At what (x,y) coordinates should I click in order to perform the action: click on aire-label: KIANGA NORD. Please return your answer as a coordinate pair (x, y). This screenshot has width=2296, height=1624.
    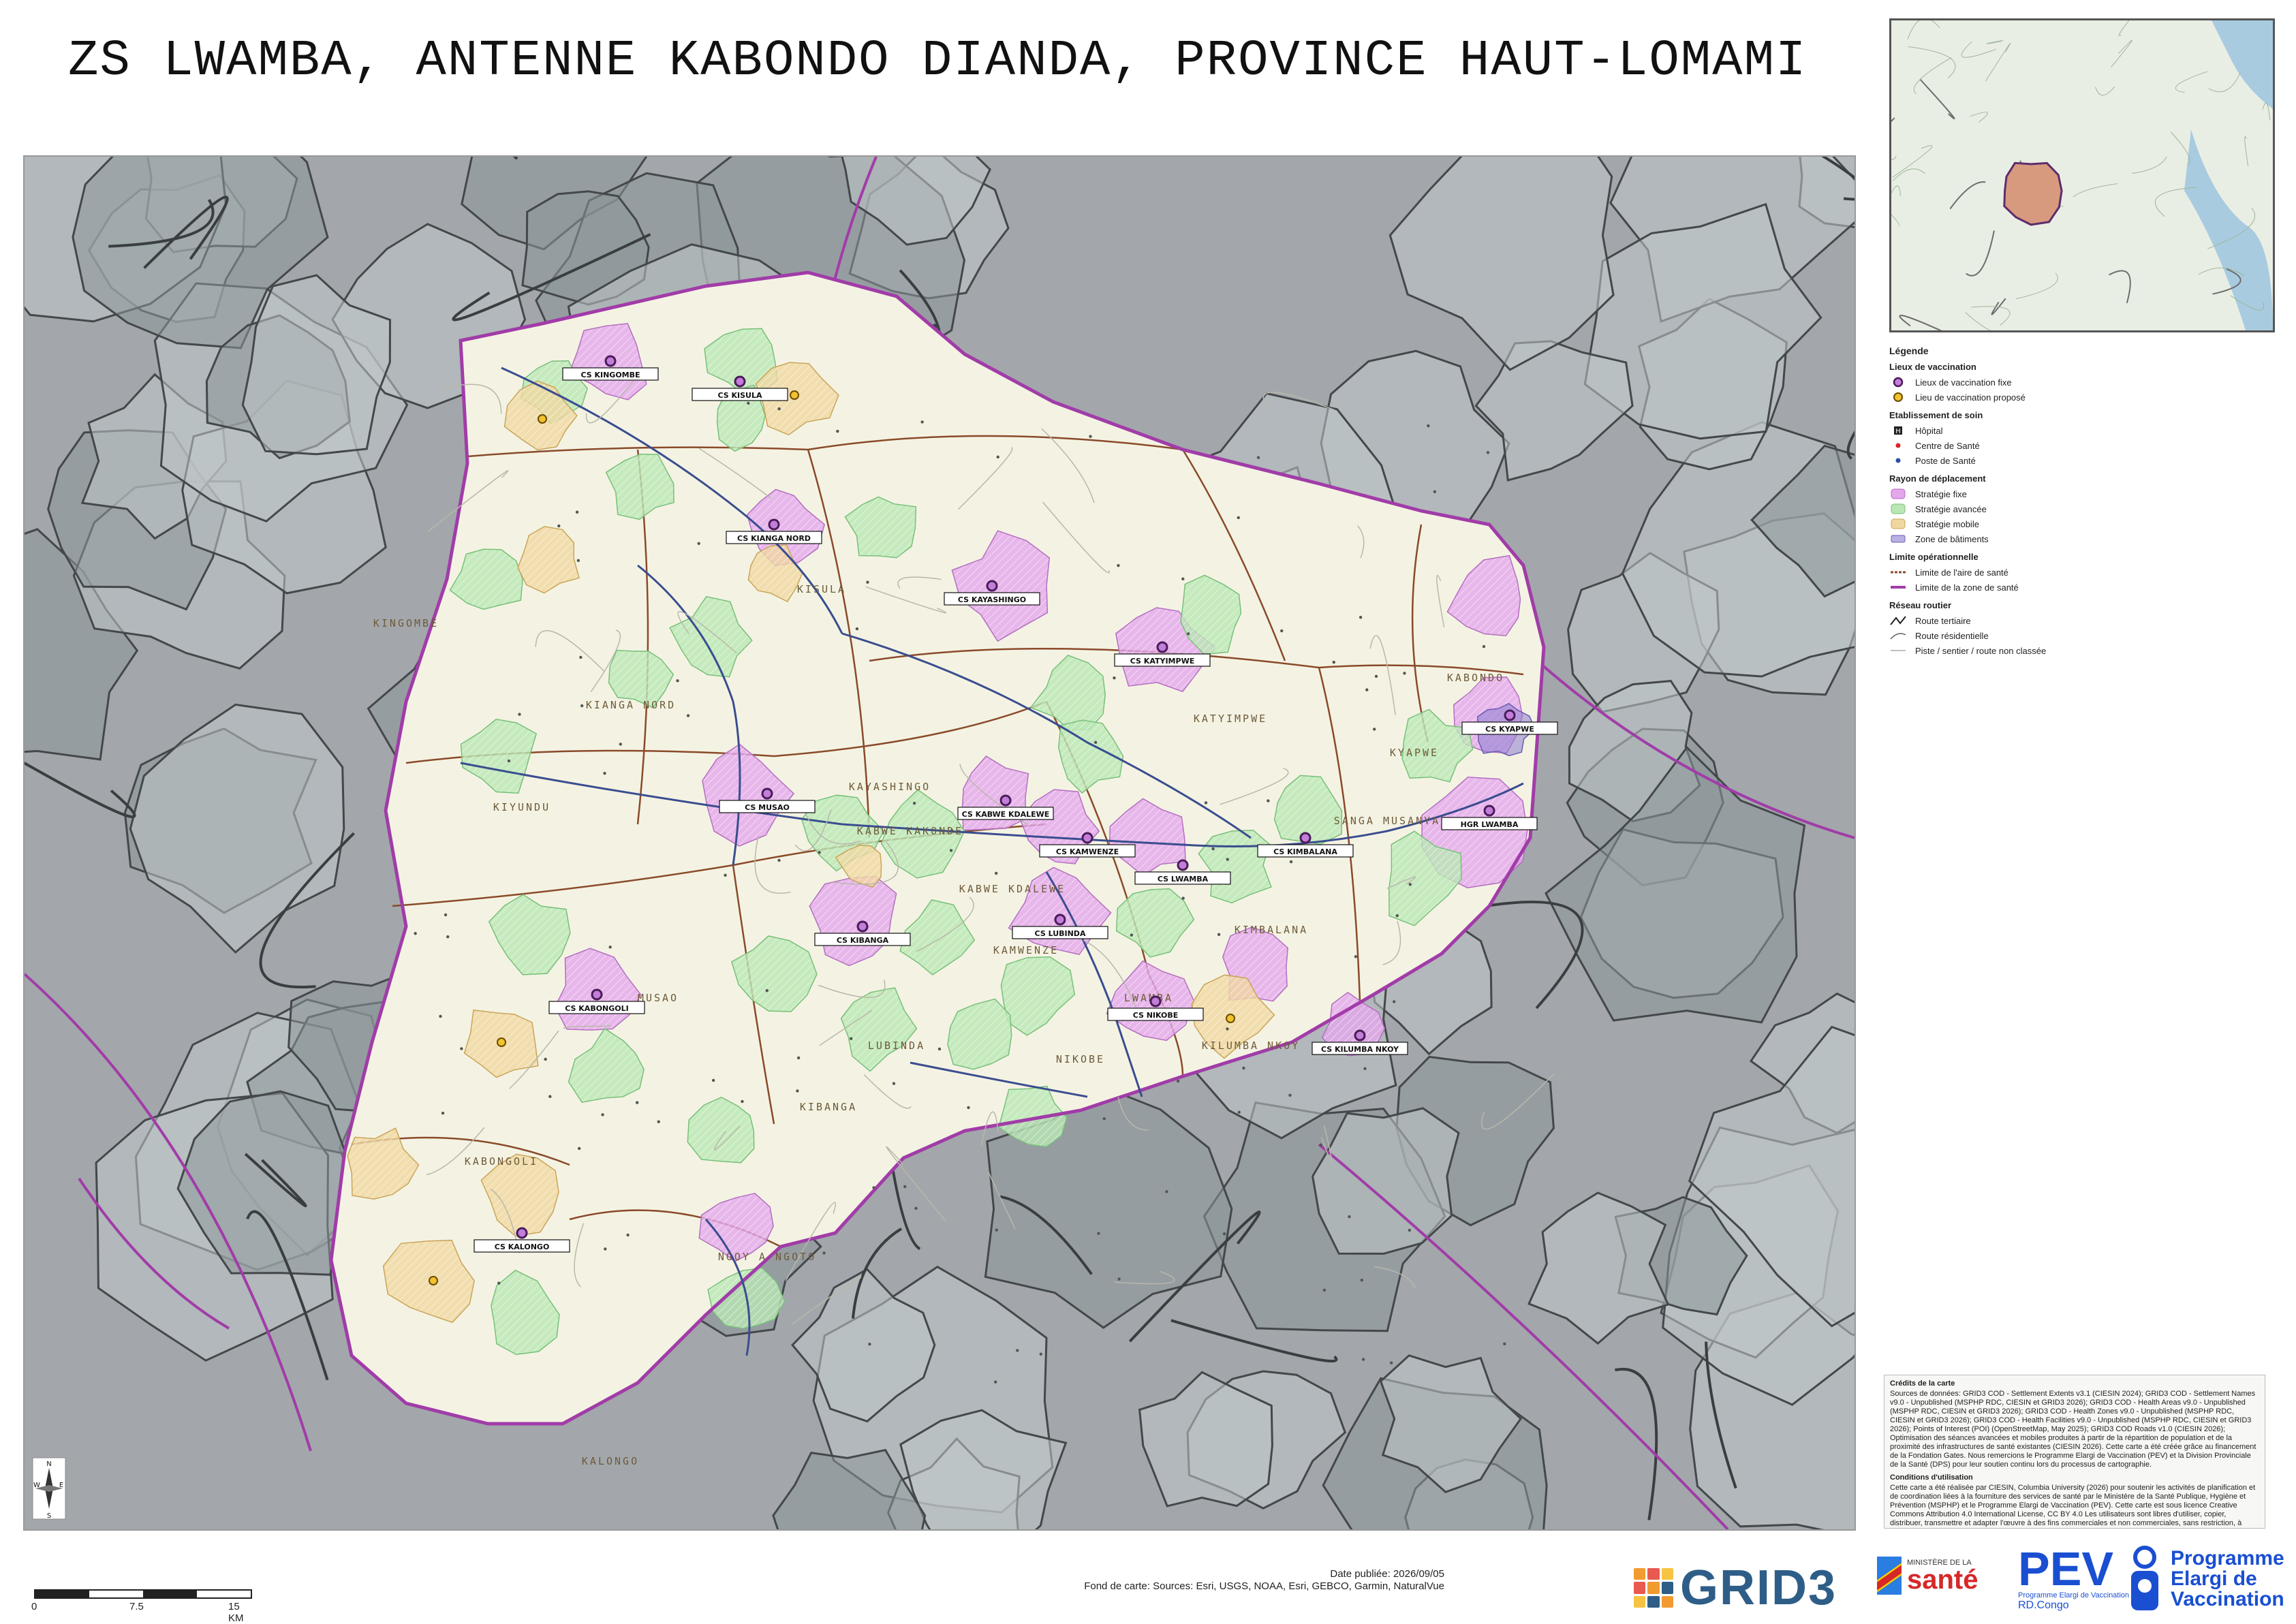
    Looking at the image, I should click on (631, 705).